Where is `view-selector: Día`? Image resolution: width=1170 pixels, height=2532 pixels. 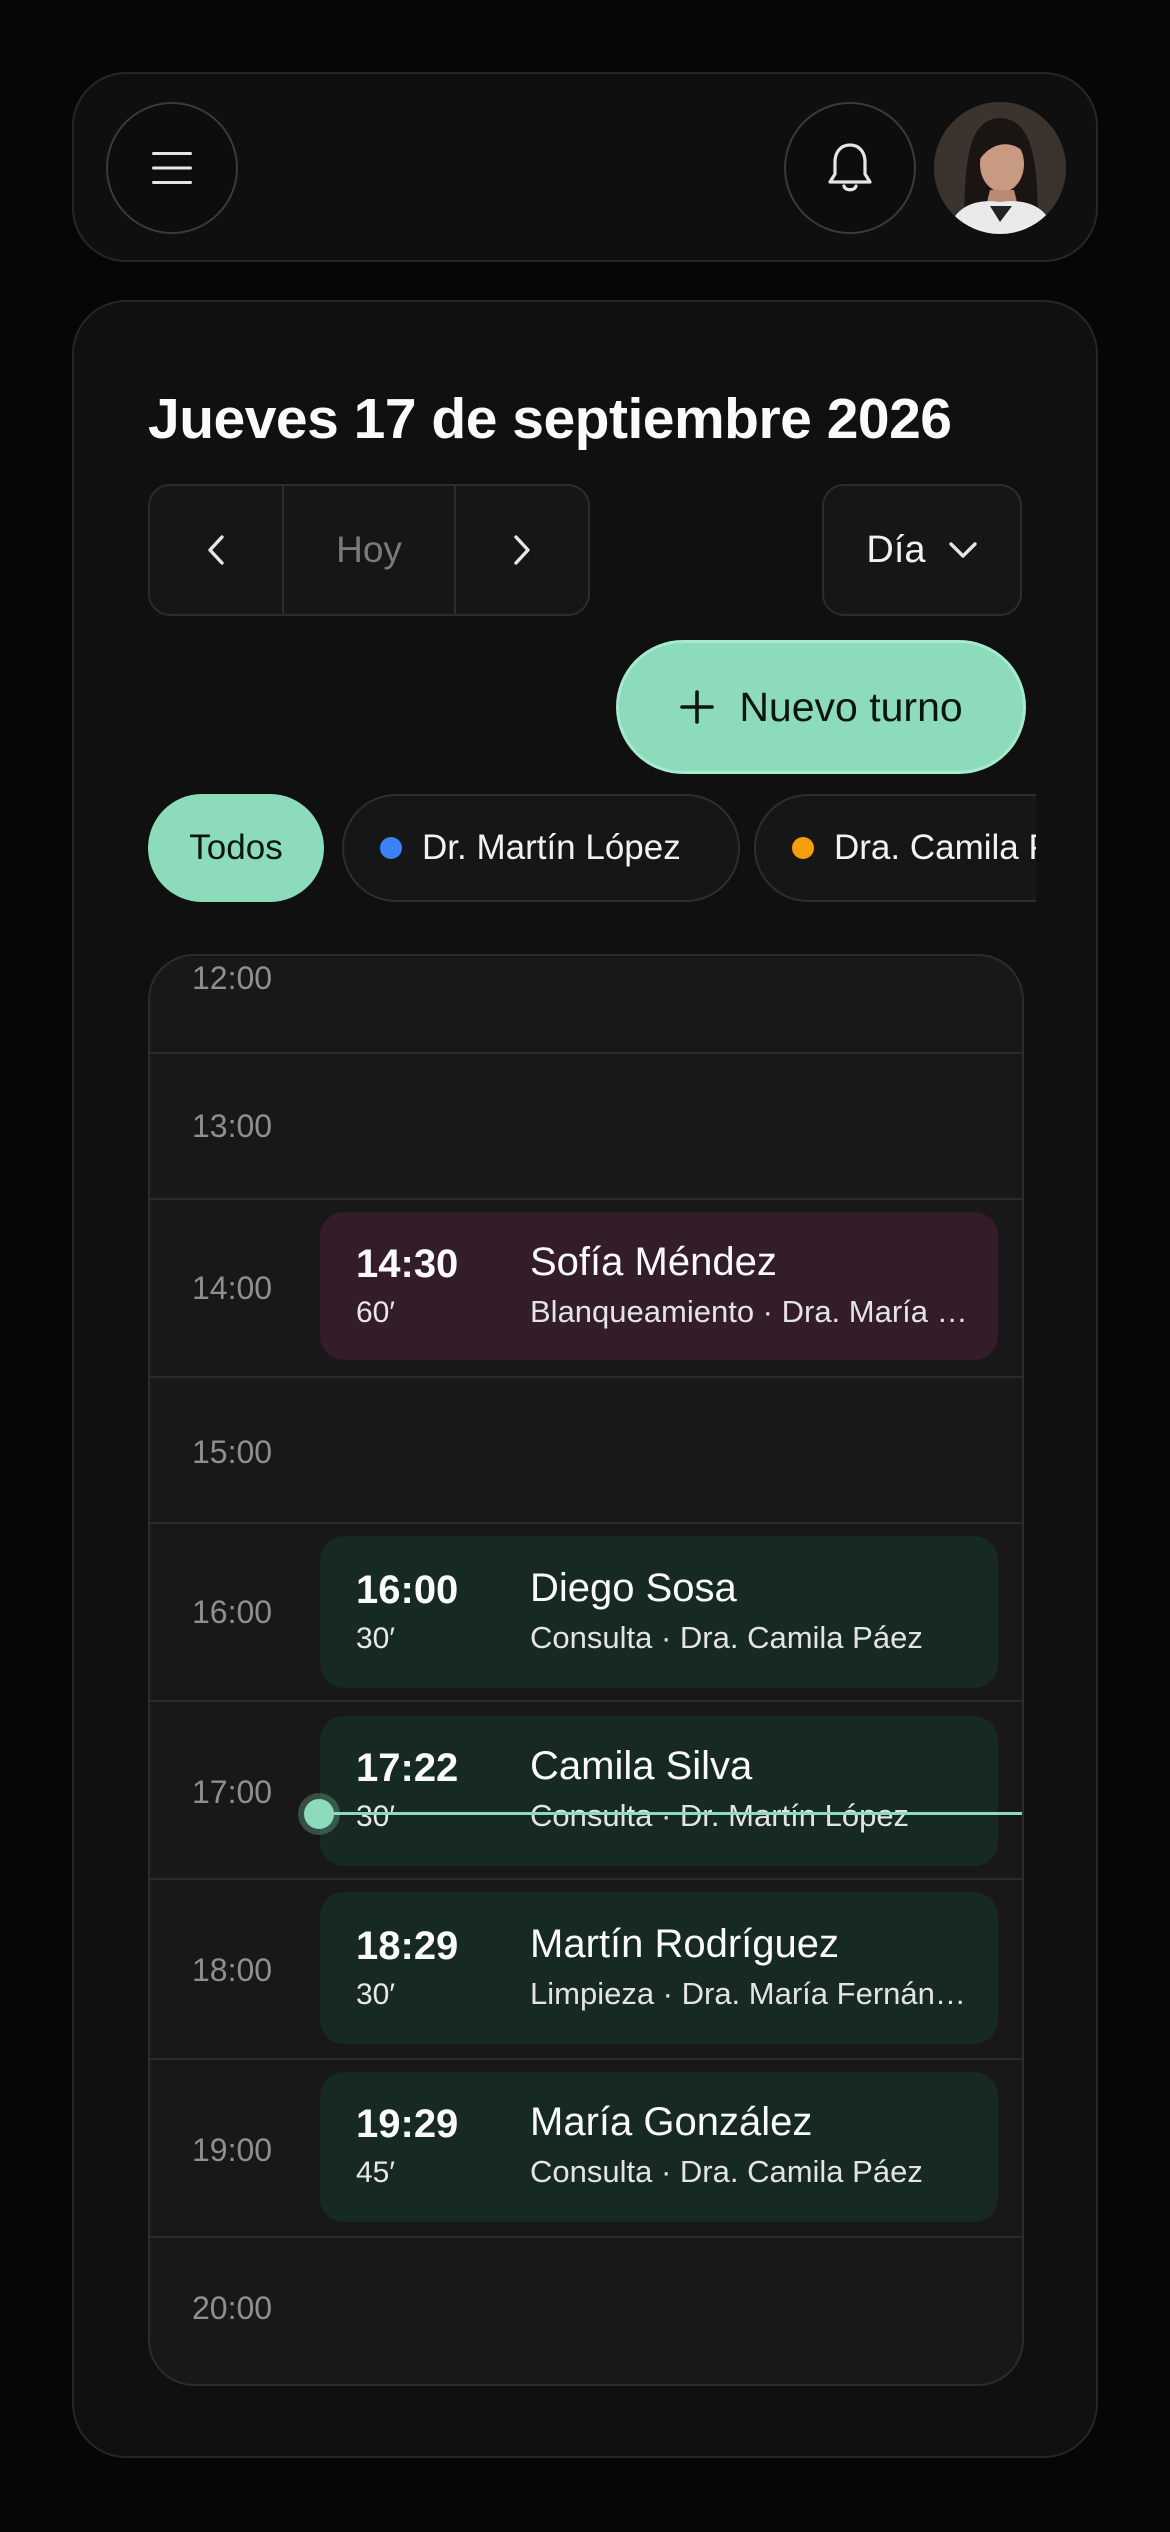
view-selector: Día is located at coordinates (922, 550).